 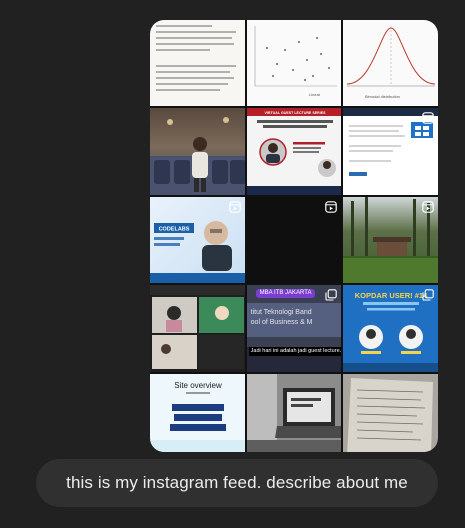 What do you see at coordinates (315, 94) in the screenshot?
I see `scatter-plot-label: Linear` at bounding box center [315, 94].